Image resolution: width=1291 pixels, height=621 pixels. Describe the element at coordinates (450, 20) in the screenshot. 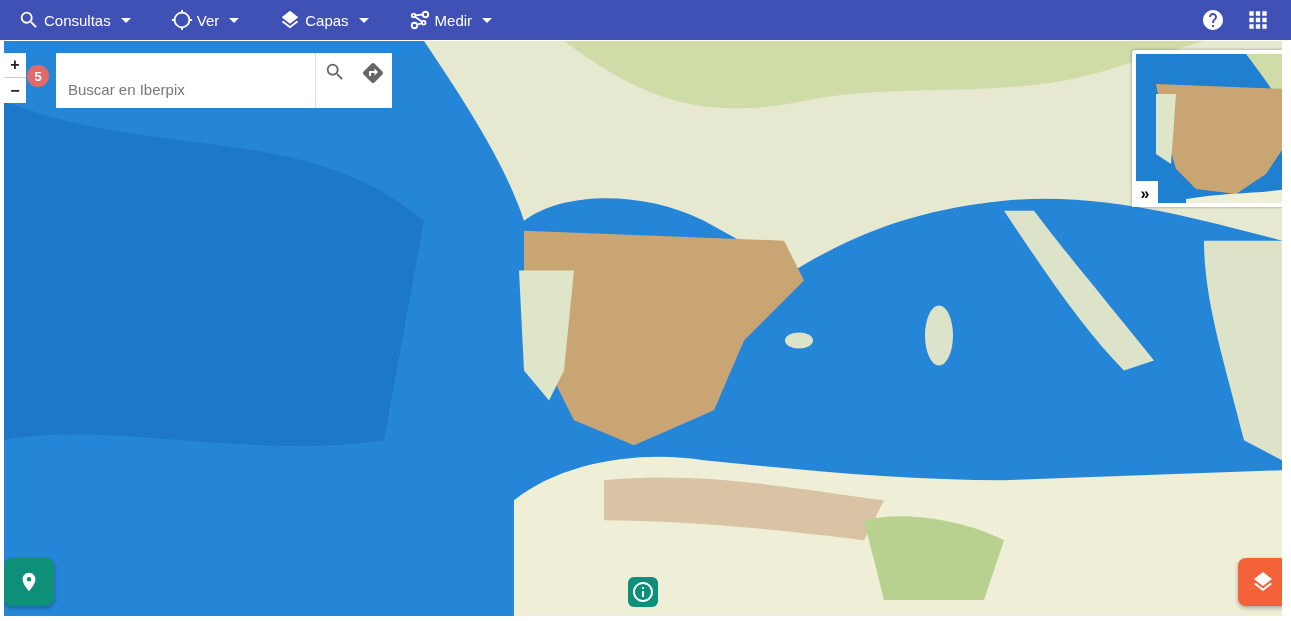

I see `toolbar-menu: Medir` at that location.